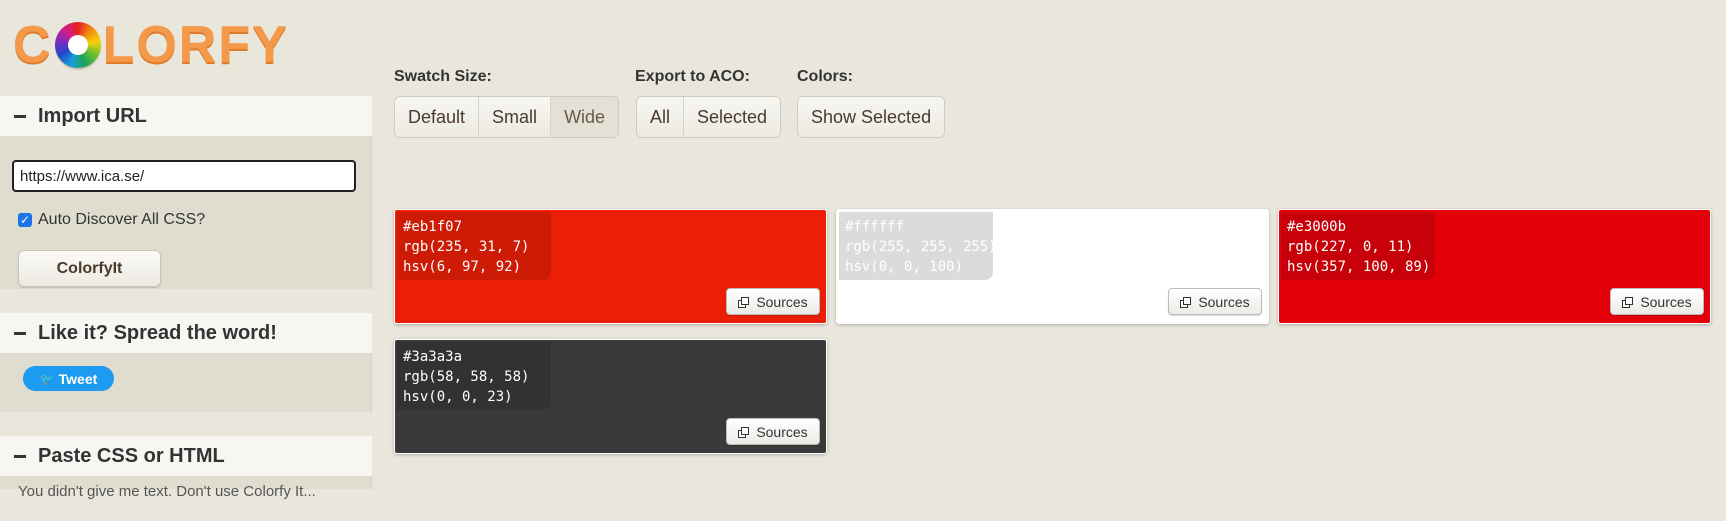  What do you see at coordinates (466, 377) in the screenshot?
I see `swatch-rgb: rgb(58, 58, 58)` at bounding box center [466, 377].